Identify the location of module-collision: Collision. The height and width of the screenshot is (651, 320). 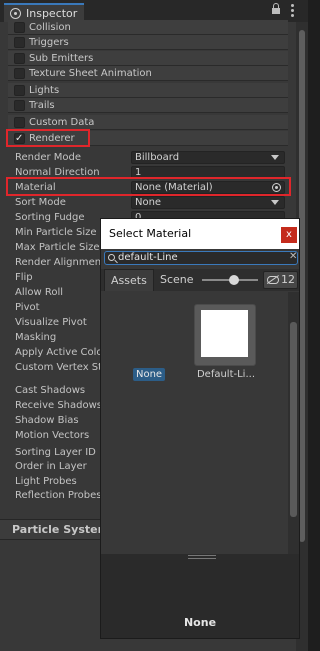
(148, 27).